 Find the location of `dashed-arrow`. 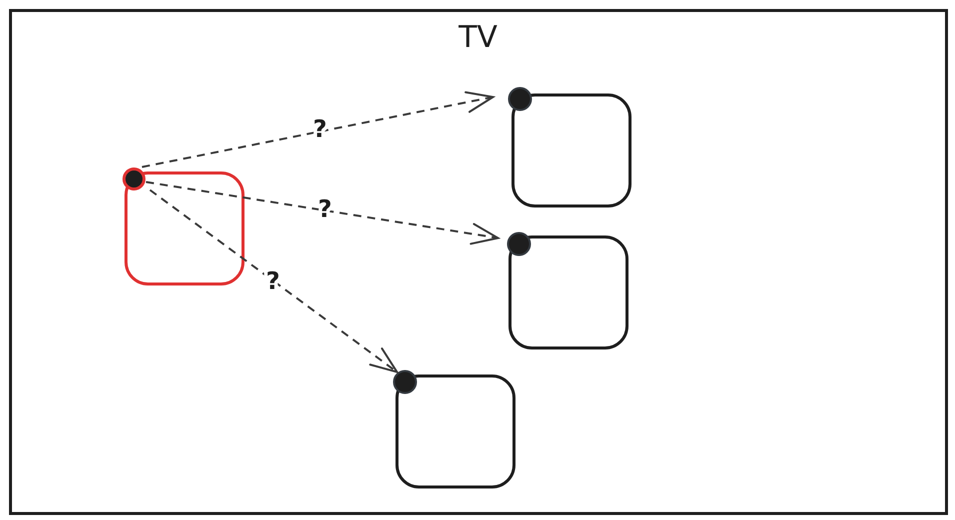

dashed-arrow is located at coordinates (323, 213).